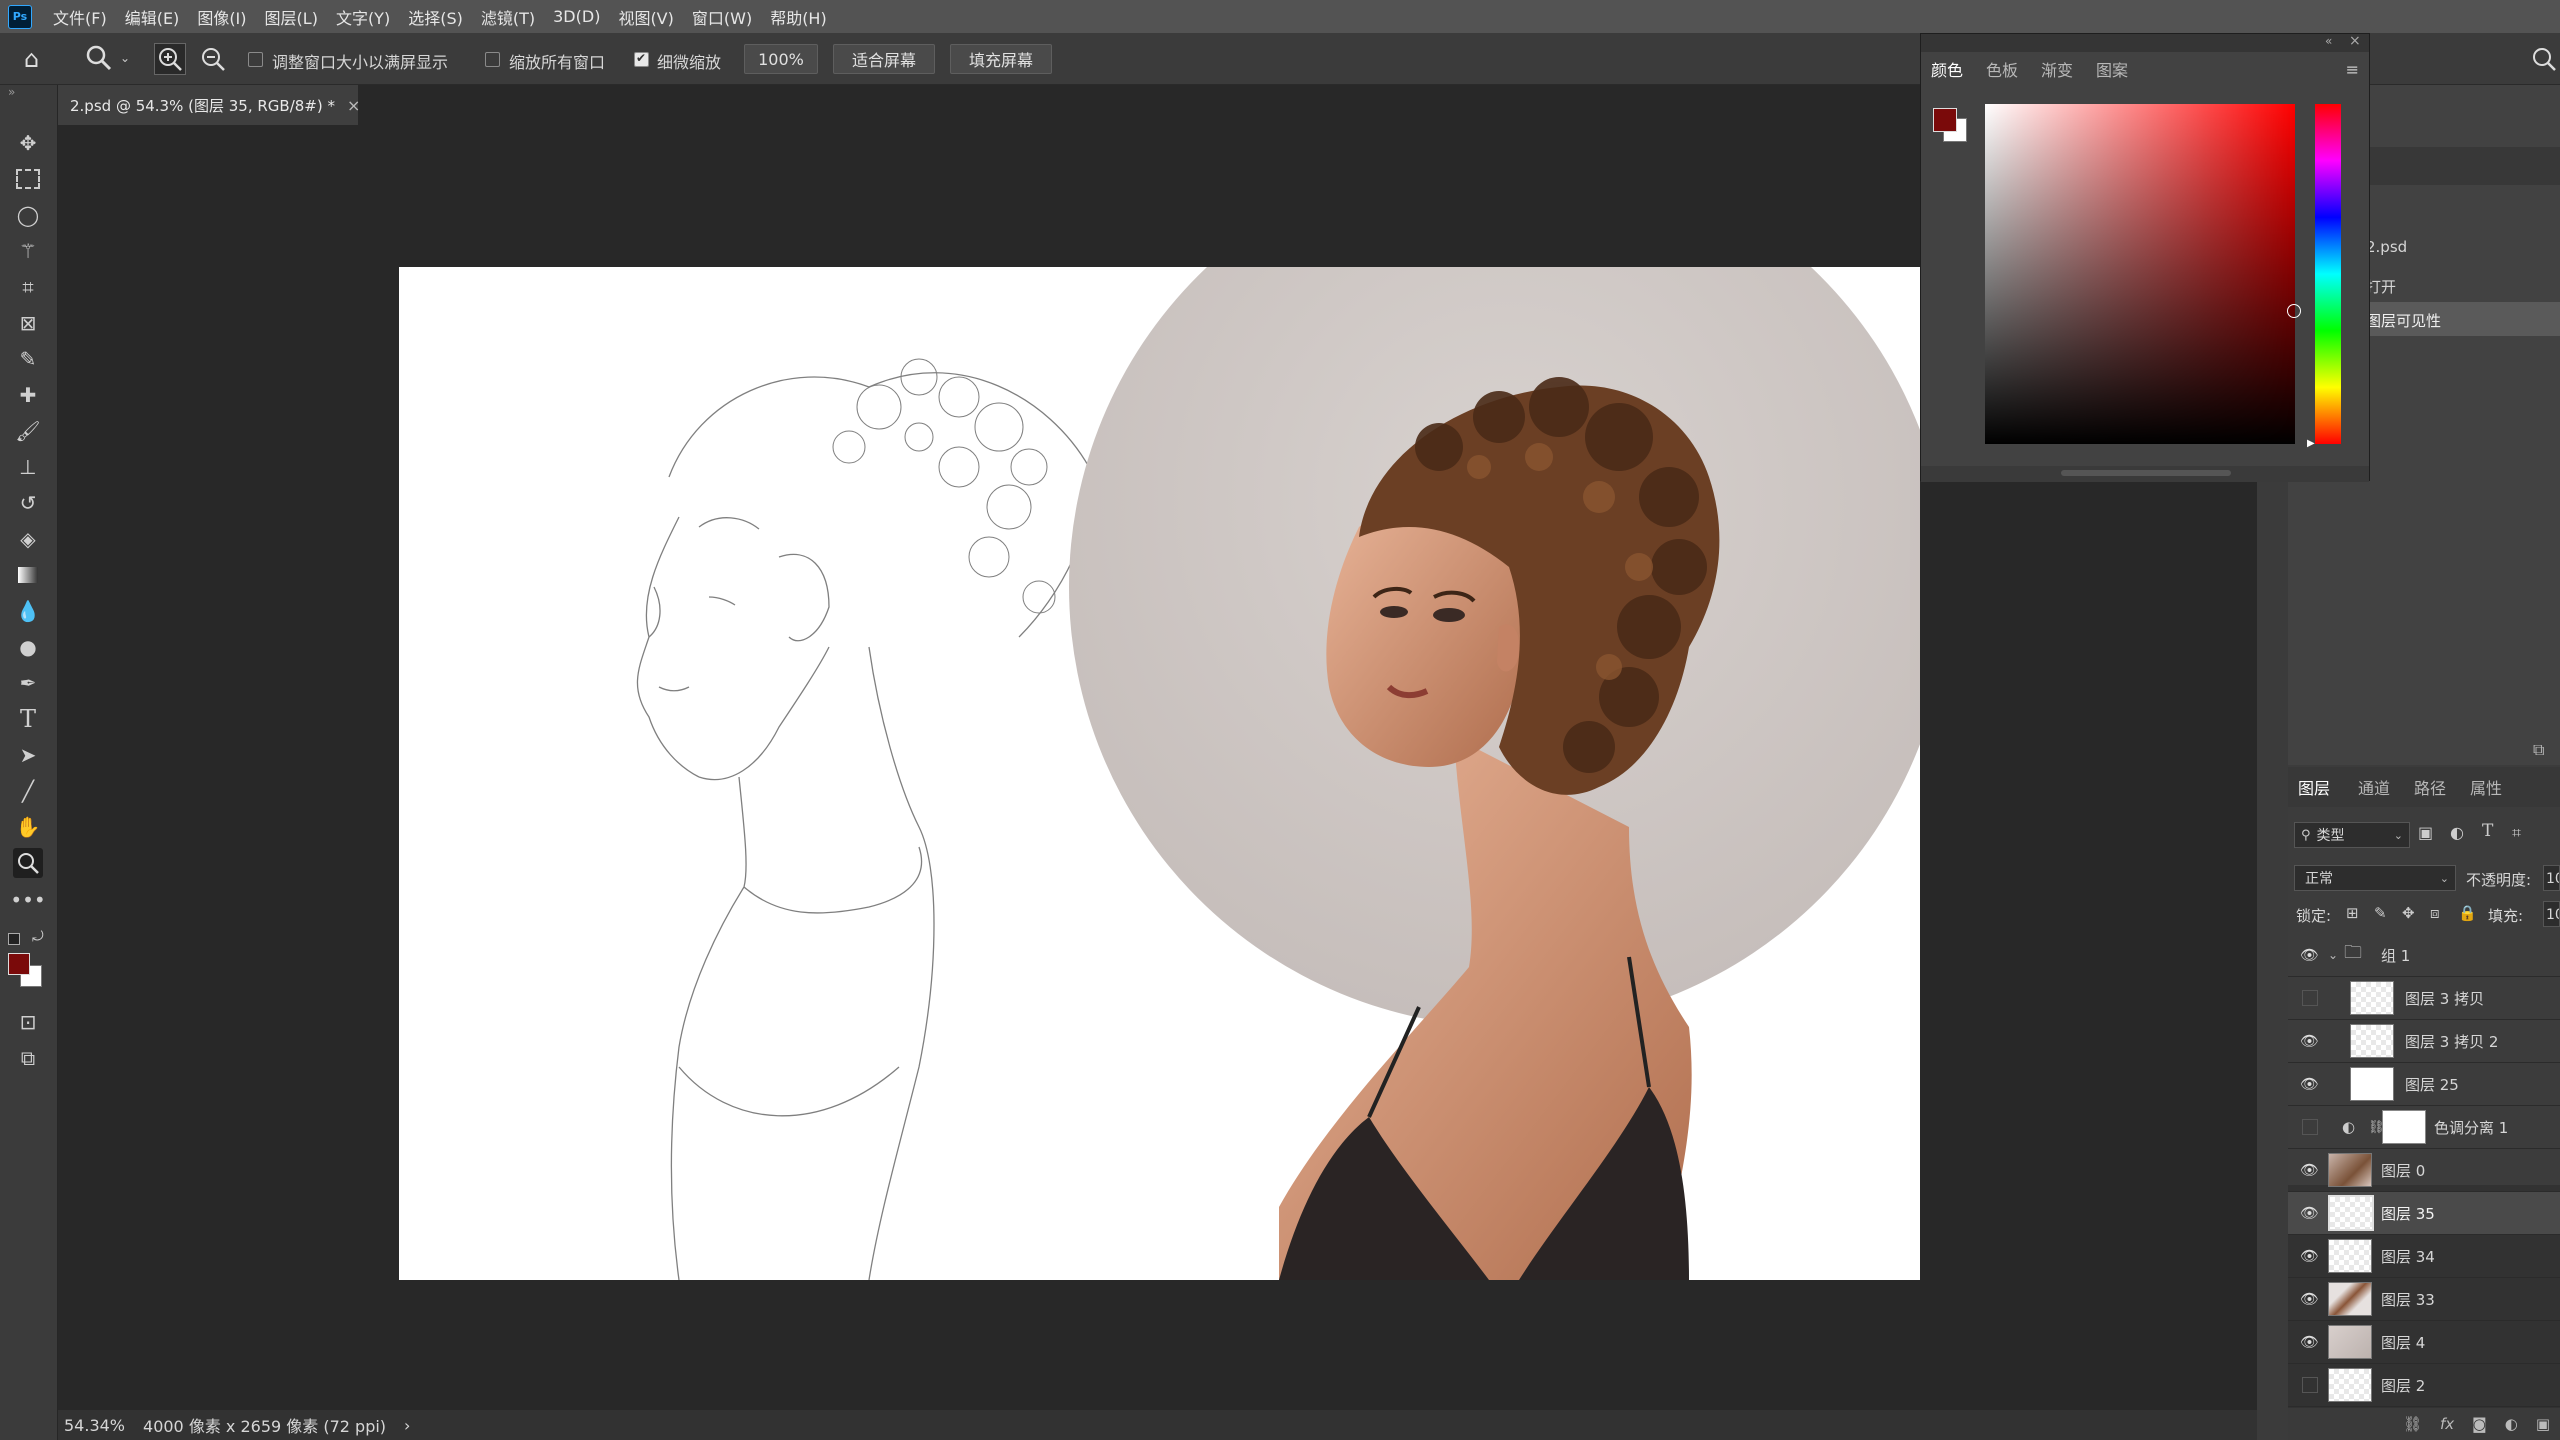 This screenshot has width=2560, height=1440. I want to click on close-tab-icon: ×, so click(353, 105).